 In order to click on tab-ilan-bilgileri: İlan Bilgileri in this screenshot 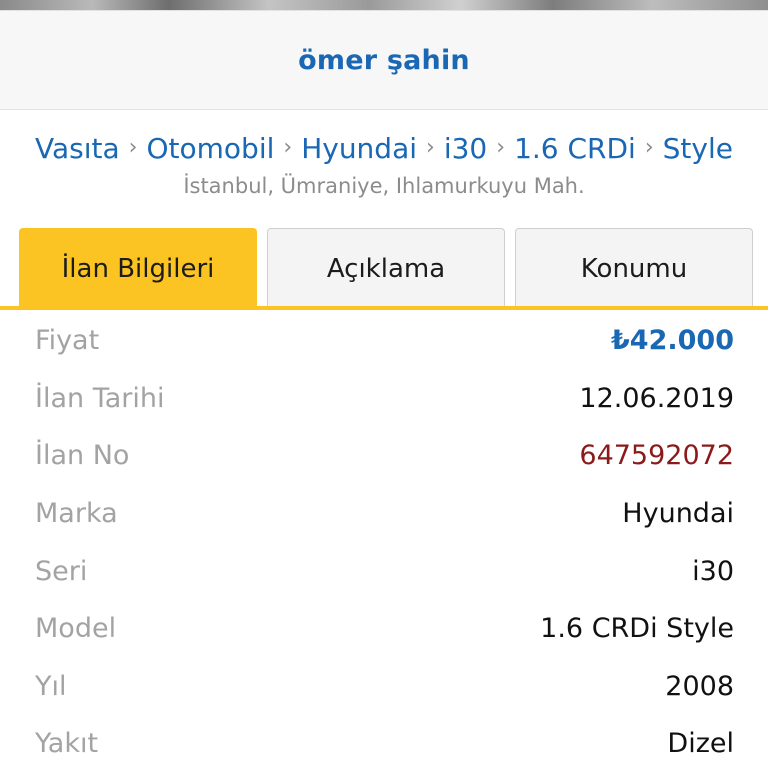, I will do `click(138, 268)`.